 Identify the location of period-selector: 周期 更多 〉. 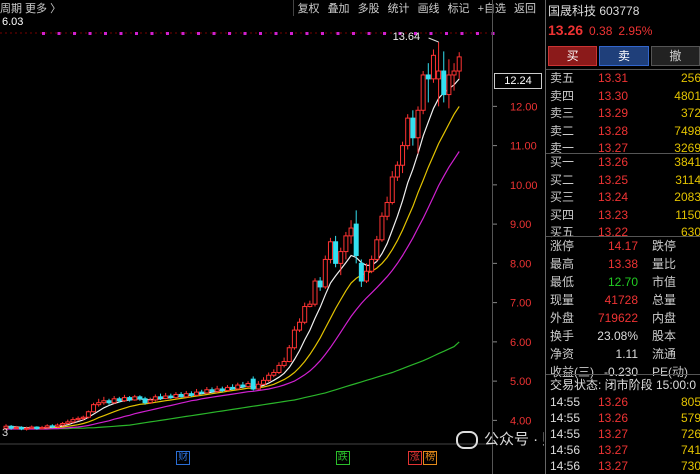
(30, 8).